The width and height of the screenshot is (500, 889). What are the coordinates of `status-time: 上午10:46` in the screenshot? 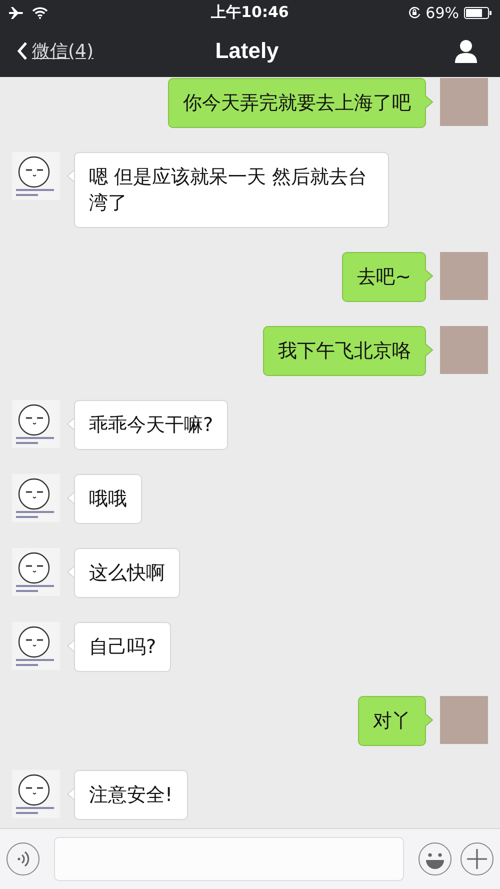 It's located at (250, 12).